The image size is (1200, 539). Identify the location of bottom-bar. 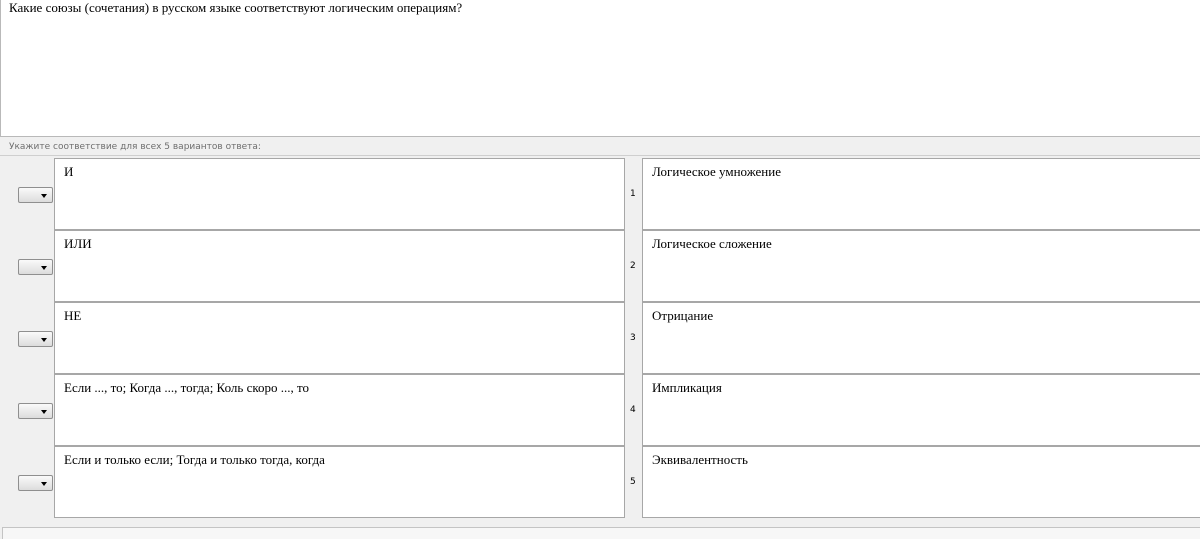
(601, 533).